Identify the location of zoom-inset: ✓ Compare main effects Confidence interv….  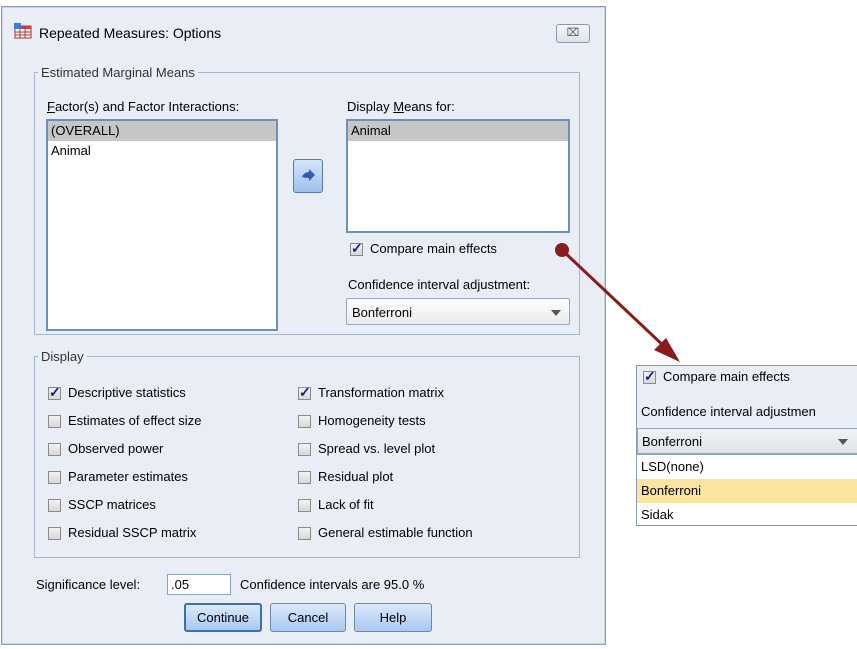
(746, 445).